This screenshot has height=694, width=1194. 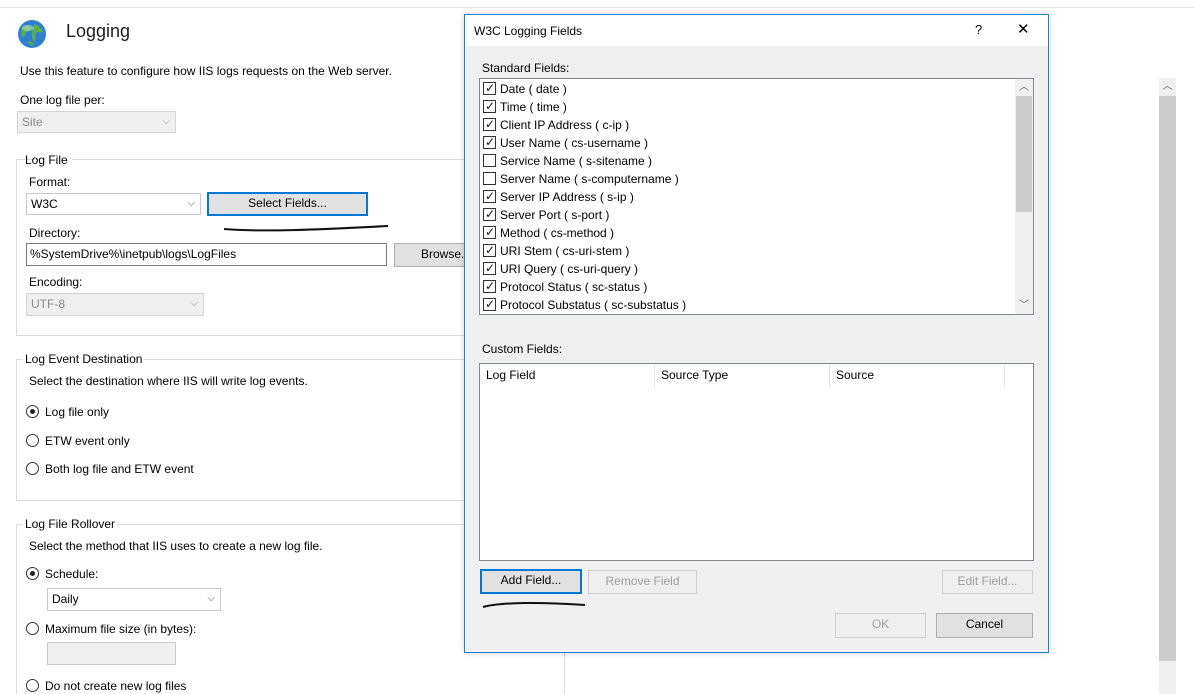 What do you see at coordinates (917, 376) in the screenshot?
I see `column-header-source: Source` at bounding box center [917, 376].